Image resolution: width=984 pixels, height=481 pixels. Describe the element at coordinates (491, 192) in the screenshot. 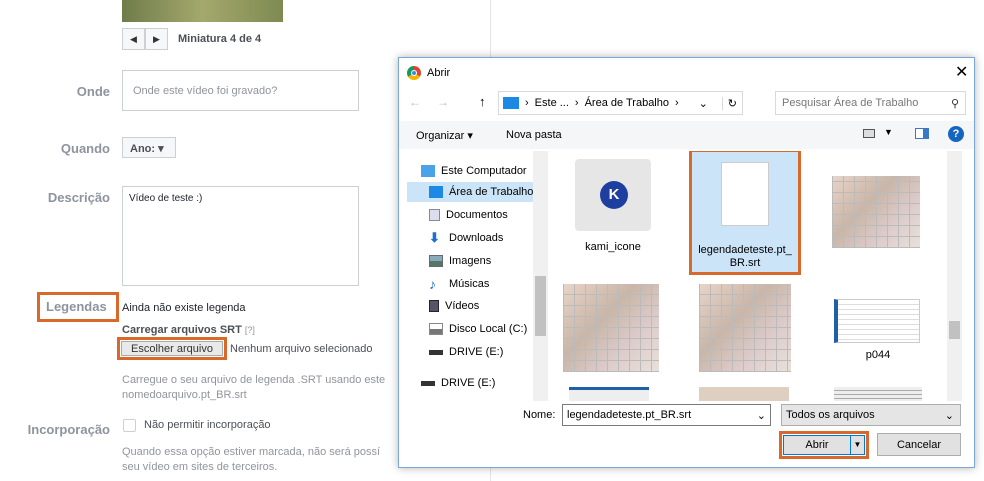

I see `nav-label: Área de Trabalho` at that location.